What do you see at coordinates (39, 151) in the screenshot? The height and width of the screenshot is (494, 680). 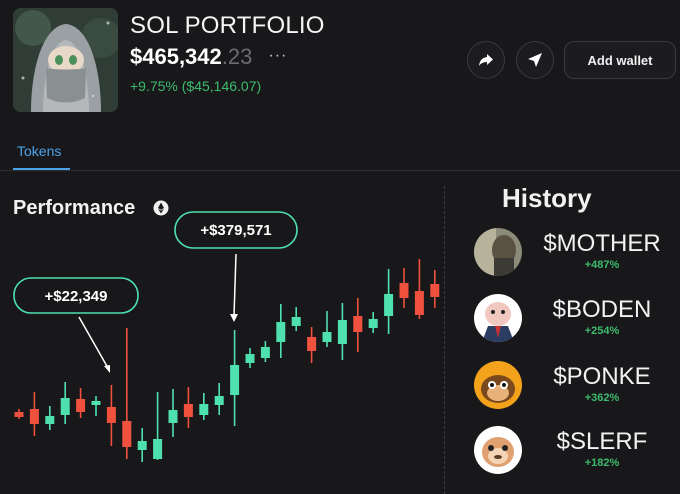 I see `tab-tokens: Tokens` at bounding box center [39, 151].